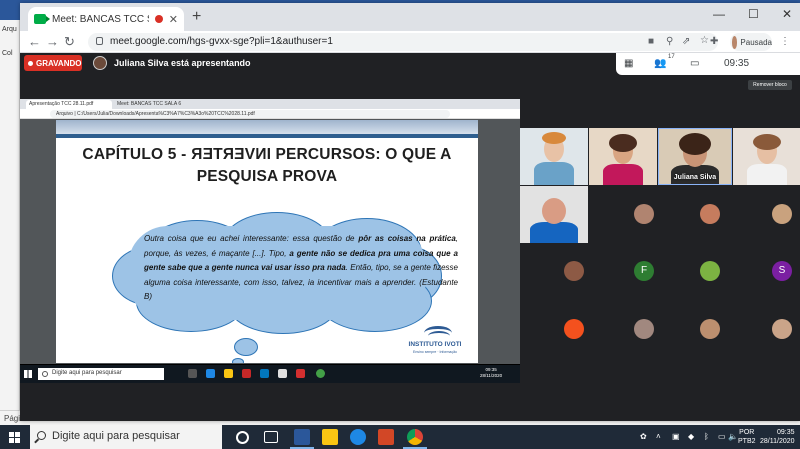  What do you see at coordinates (330, 437) in the screenshot?
I see `file-explorer-icon` at bounding box center [330, 437].